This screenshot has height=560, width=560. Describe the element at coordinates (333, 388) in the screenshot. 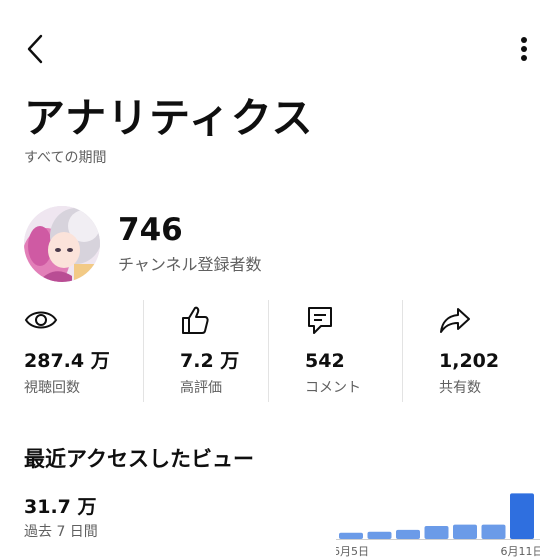

I see `comments-label: コメント` at that location.